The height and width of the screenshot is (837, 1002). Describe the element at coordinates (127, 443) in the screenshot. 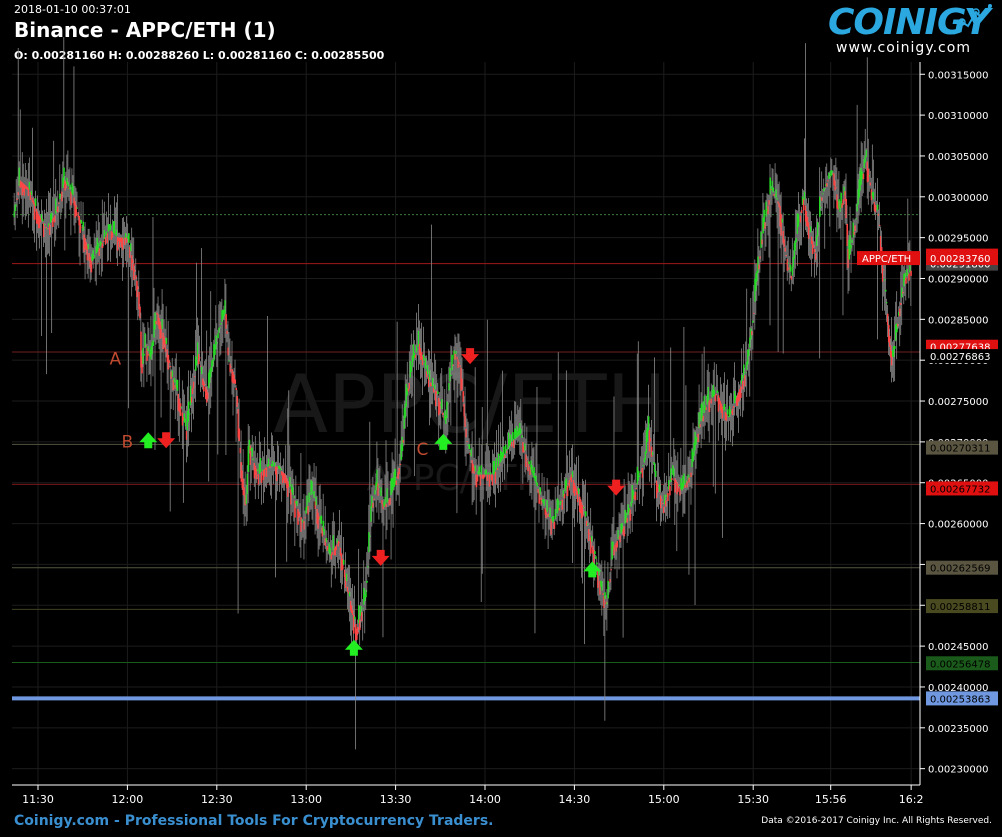

I see `annotation-label: B` at that location.